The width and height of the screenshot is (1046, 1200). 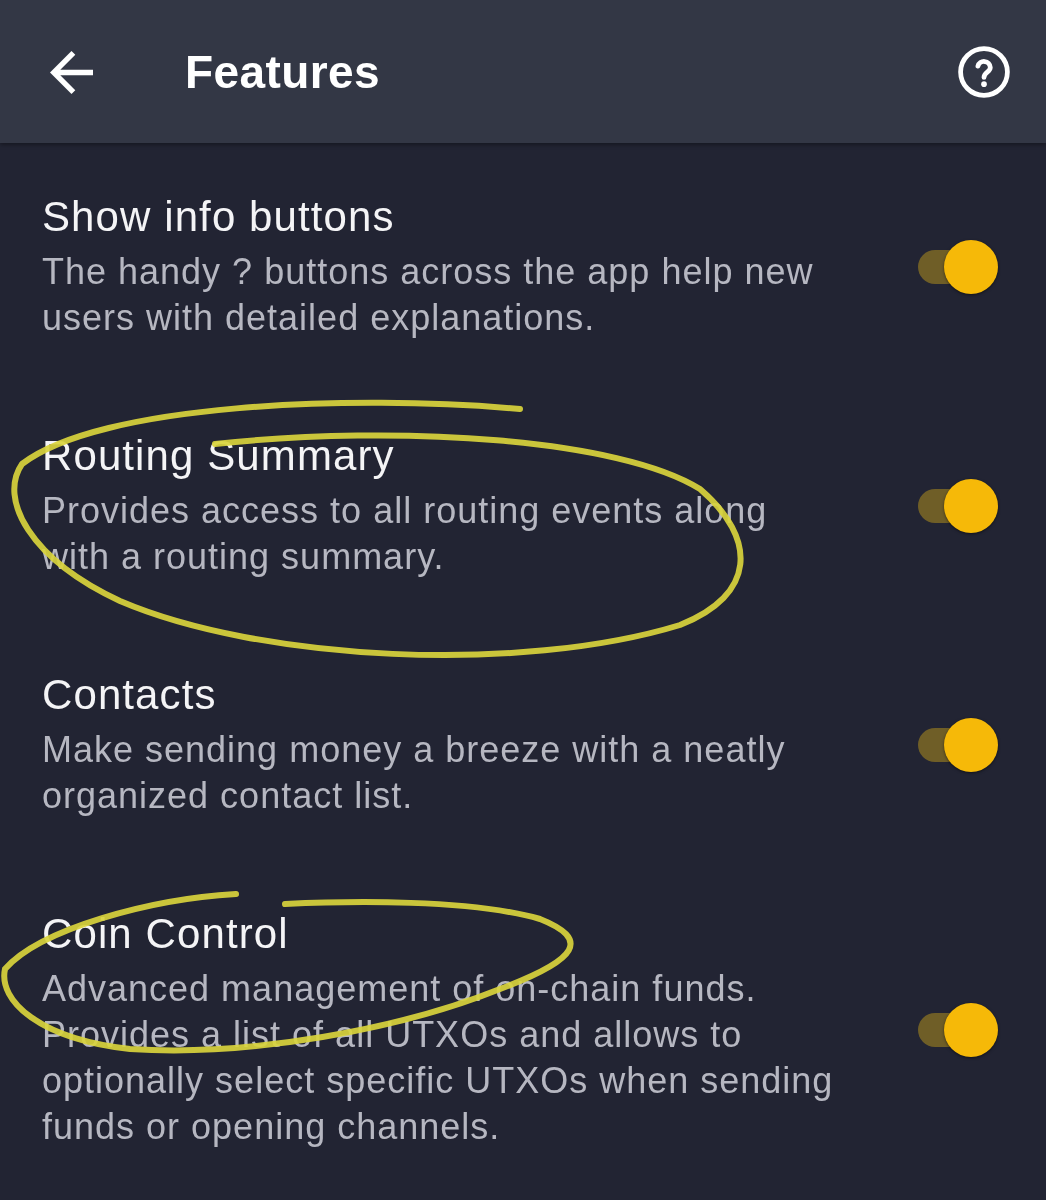 I want to click on help-icon, so click(x=984, y=71).